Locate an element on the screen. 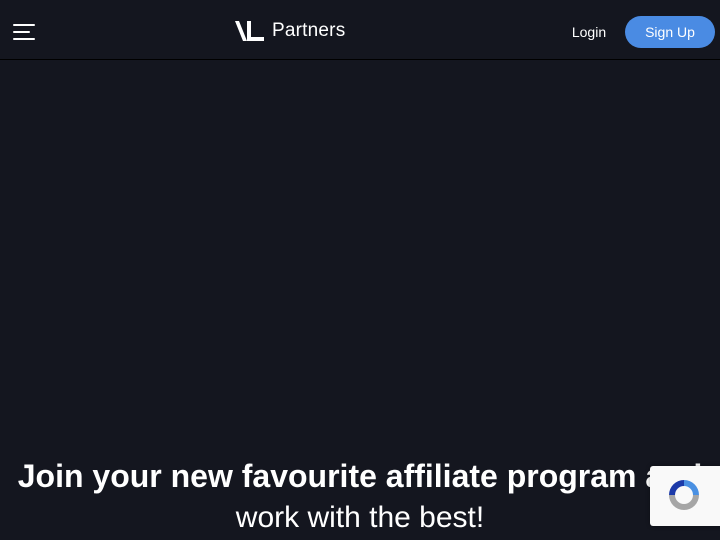 The image size is (720, 540). vl-logo-mark-icon is located at coordinates (249, 31).